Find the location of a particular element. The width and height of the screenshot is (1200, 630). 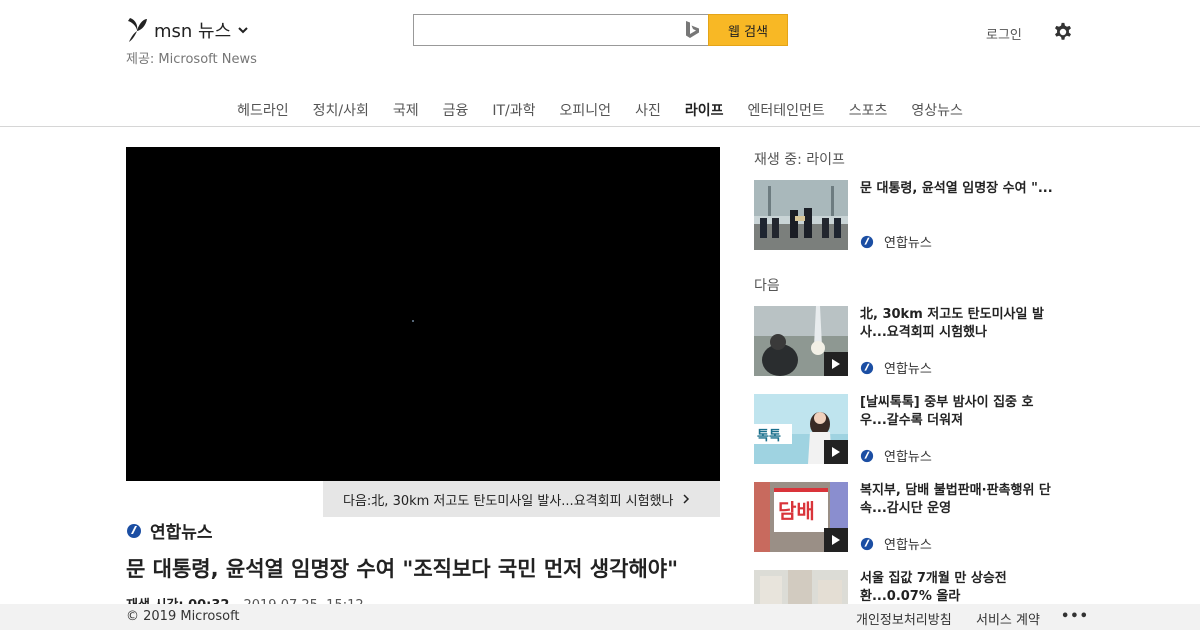

nav-item: 라이프 is located at coordinates (704, 112).